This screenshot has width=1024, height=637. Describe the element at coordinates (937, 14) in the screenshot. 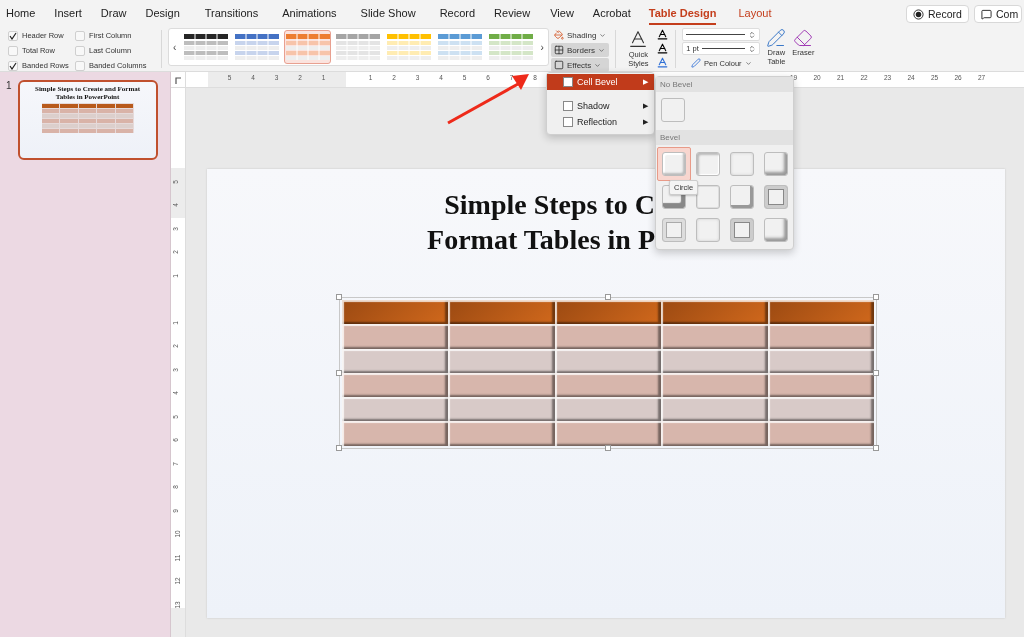

I see `record-button: Record` at that location.